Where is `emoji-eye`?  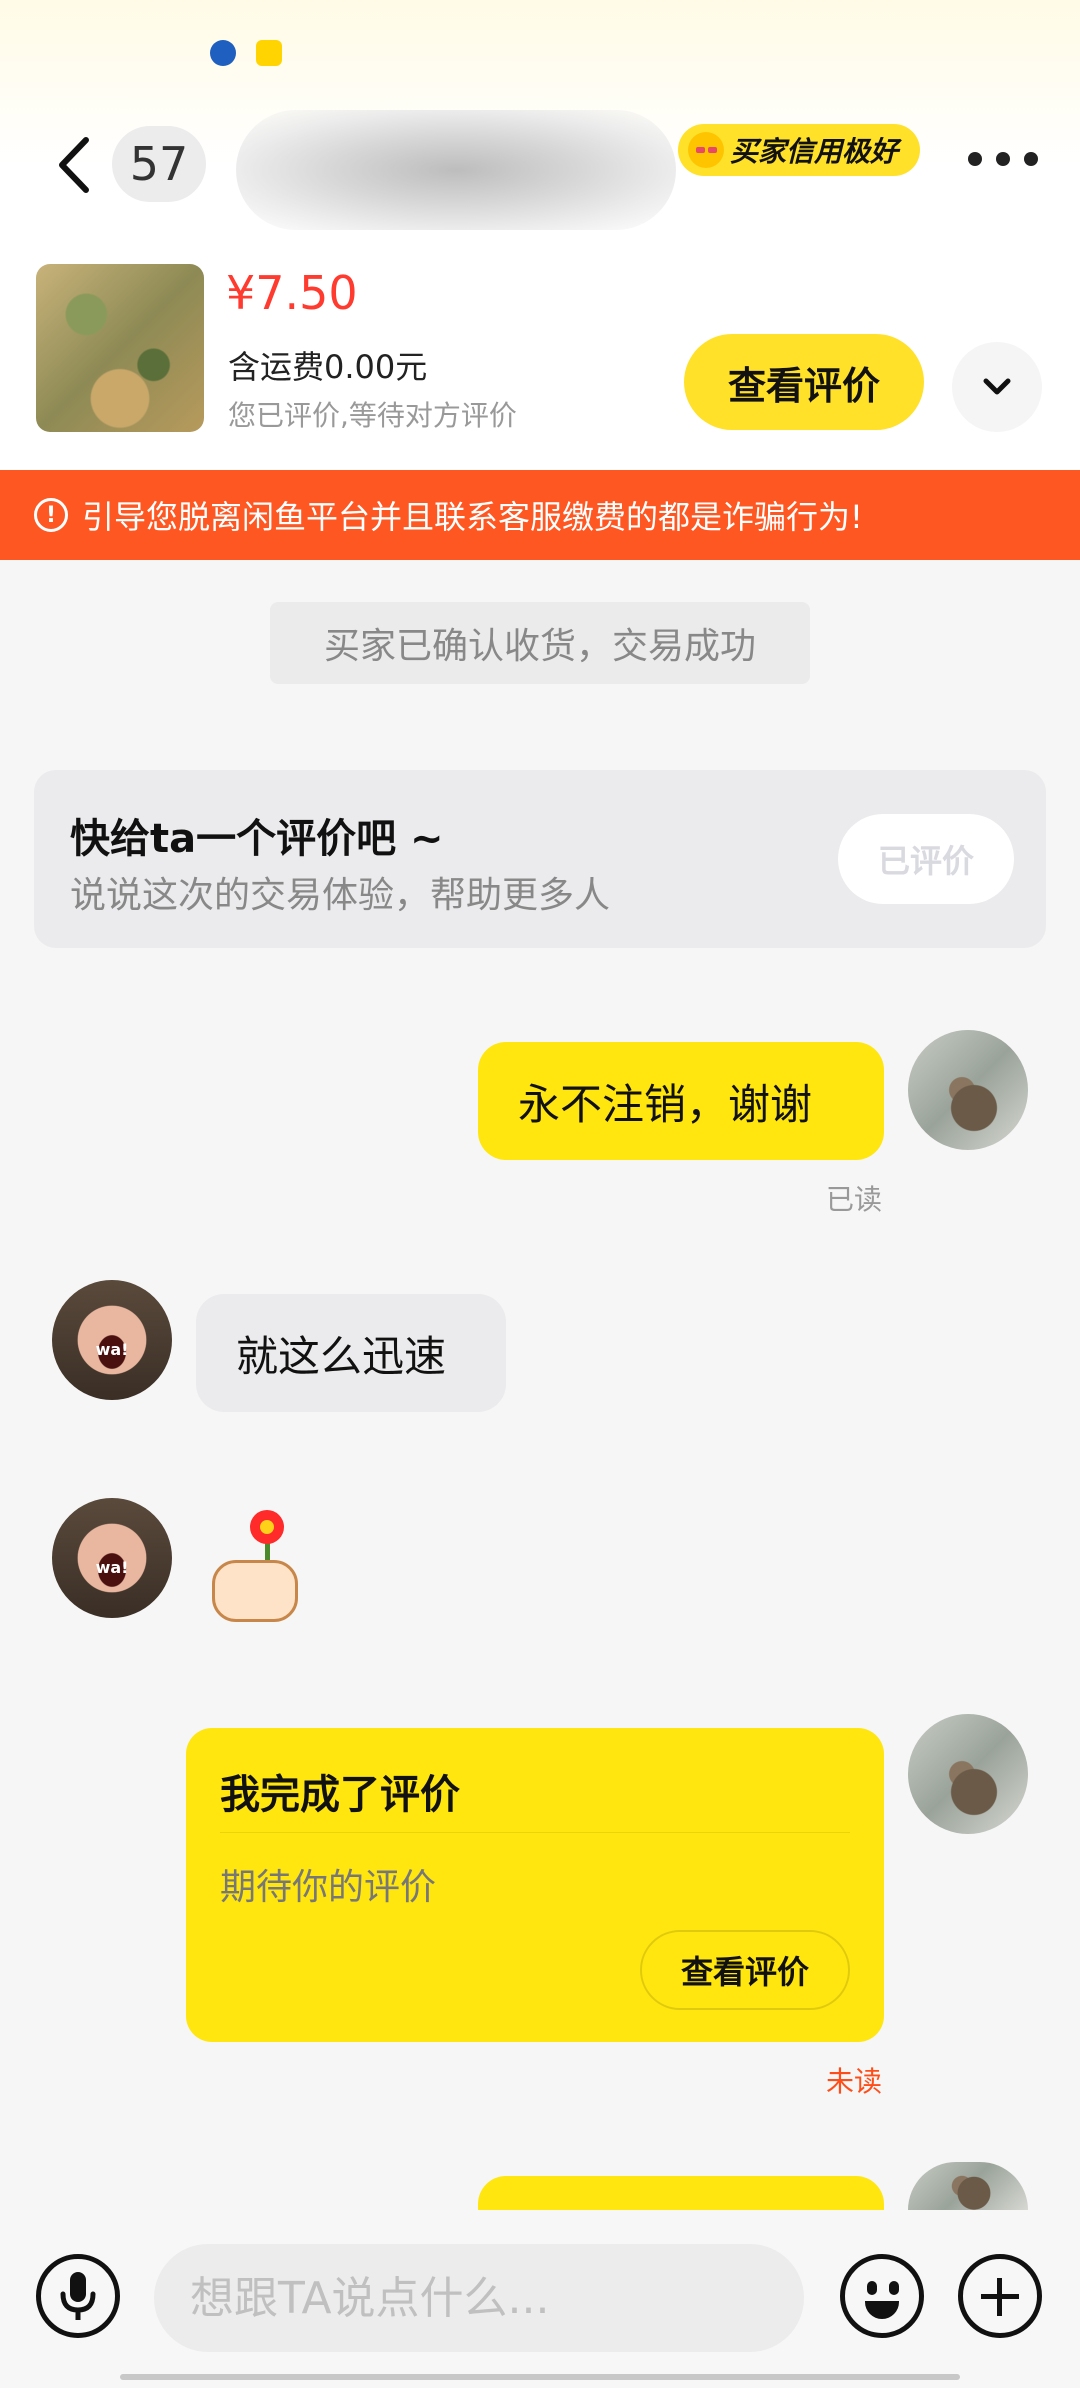
emoji-eye is located at coordinates (894, 2288).